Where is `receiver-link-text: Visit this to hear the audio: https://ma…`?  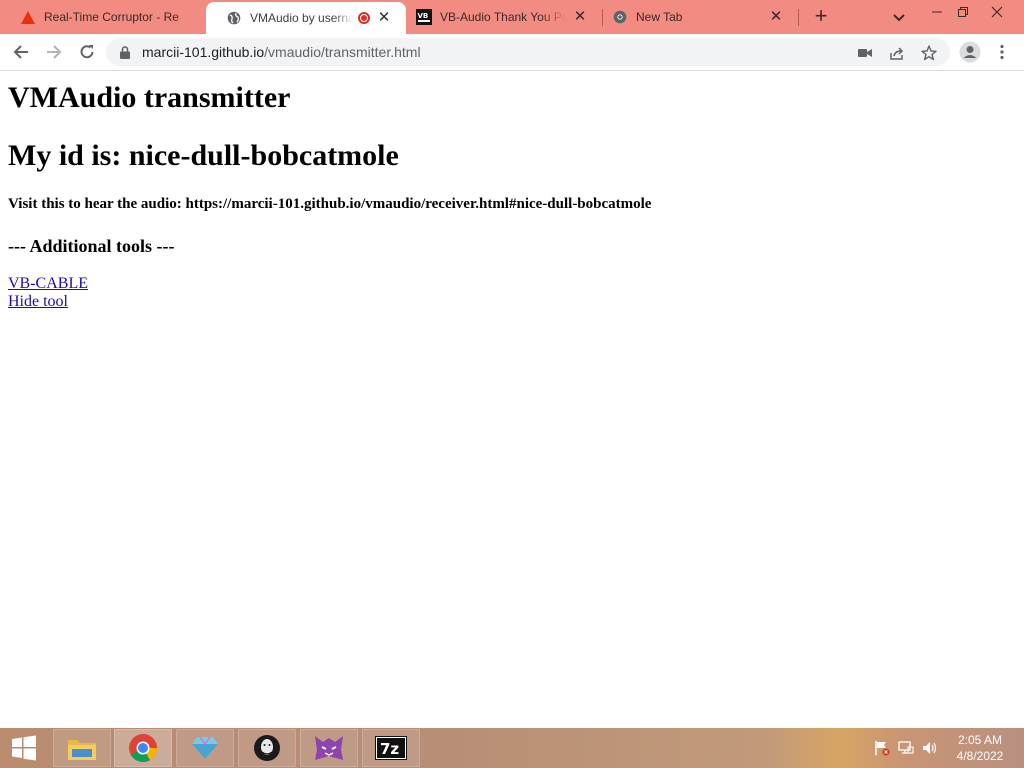
receiver-link-text: Visit this to hear the audio: https://ma… is located at coordinates (330, 204).